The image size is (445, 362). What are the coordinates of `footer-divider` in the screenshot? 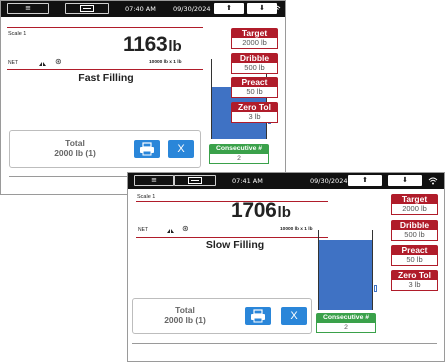 It's located at (284, 343).